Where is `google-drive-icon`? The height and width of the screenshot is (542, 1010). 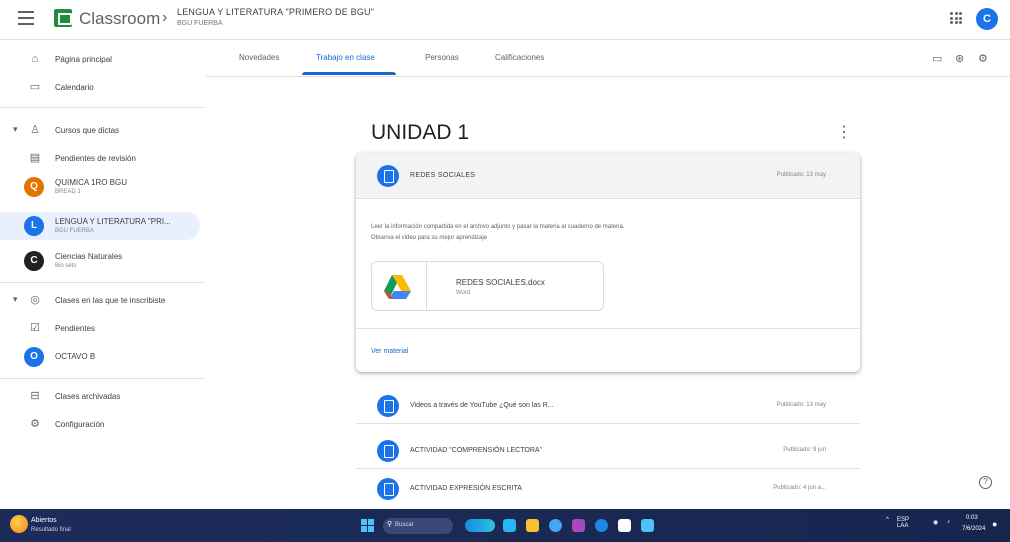
google-drive-icon is located at coordinates (397, 287).